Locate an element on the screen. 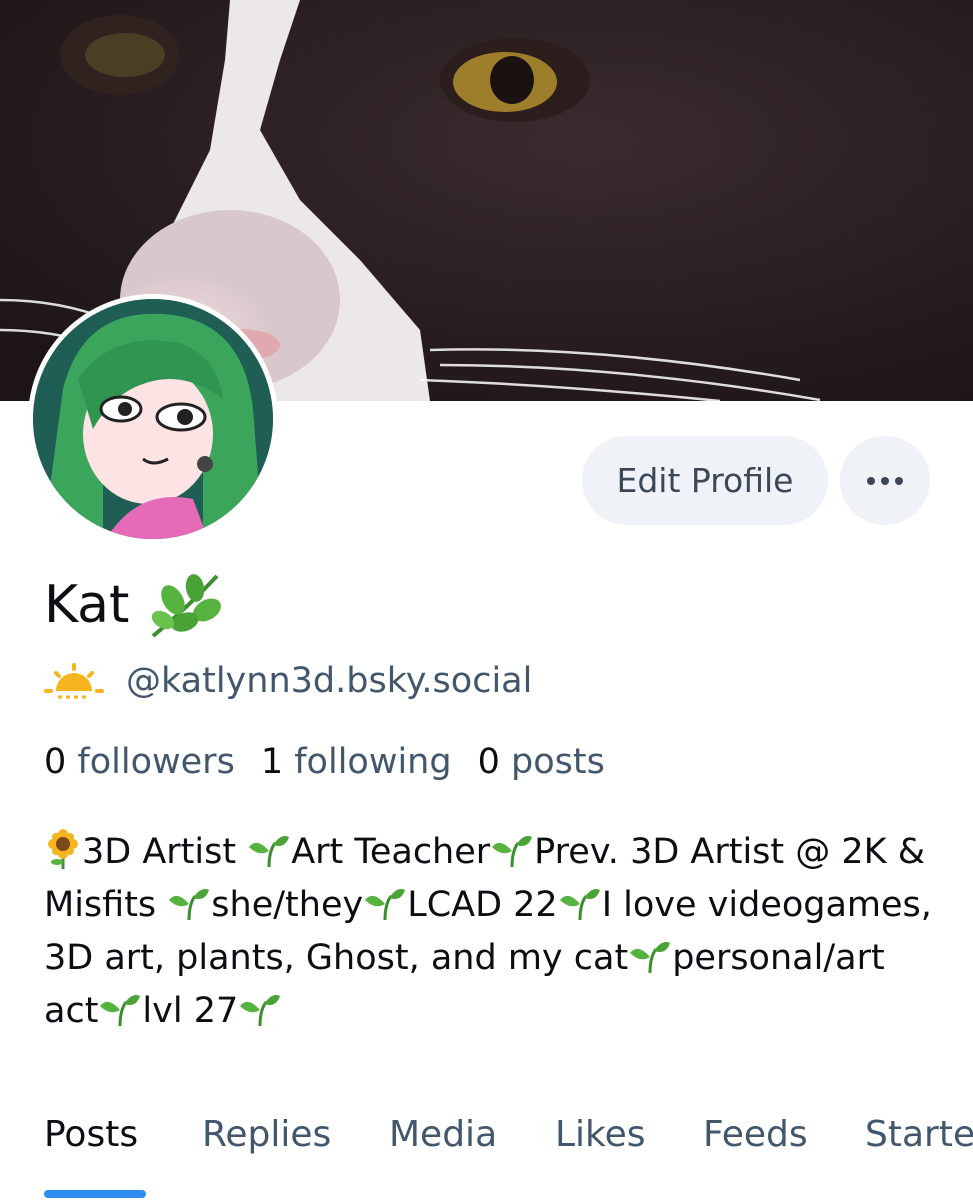  avatar-illustration is located at coordinates (153, 419).